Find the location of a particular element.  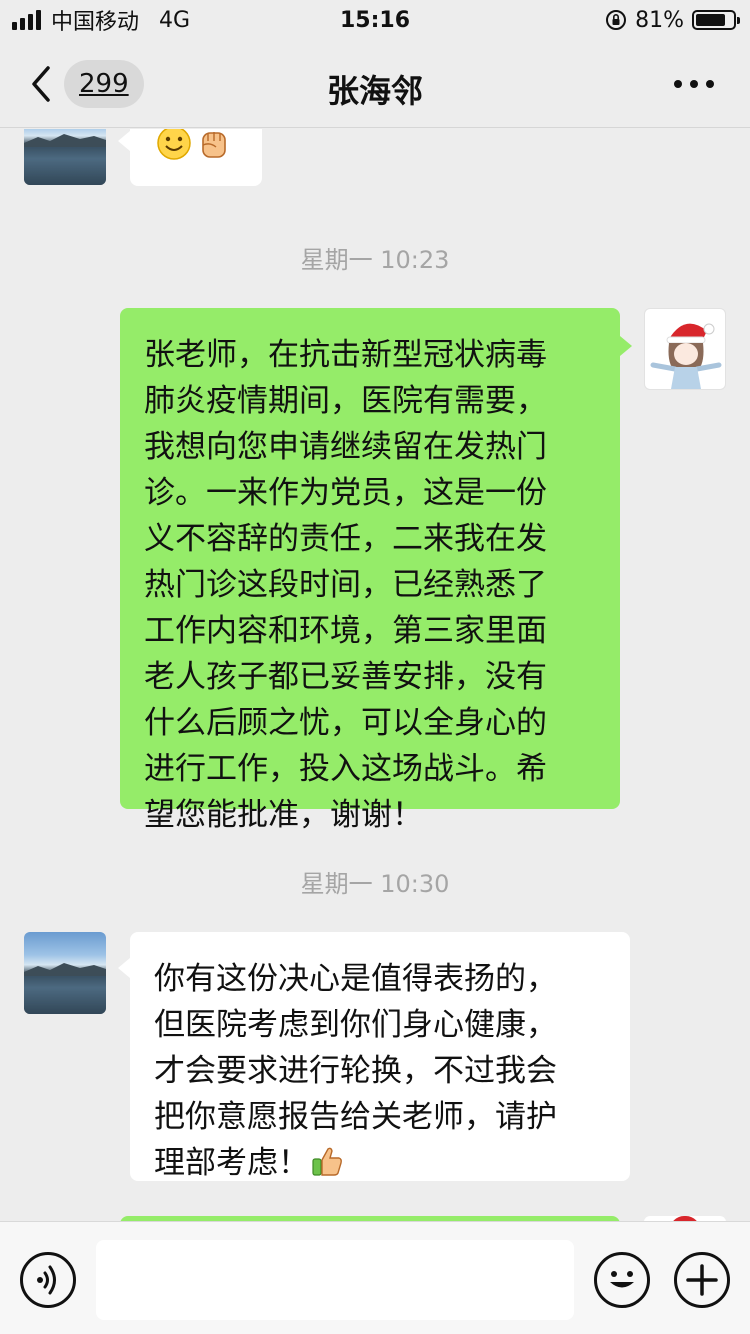

message-line: 张老师，在抗击新型冠状病毒 is located at coordinates (345, 355).